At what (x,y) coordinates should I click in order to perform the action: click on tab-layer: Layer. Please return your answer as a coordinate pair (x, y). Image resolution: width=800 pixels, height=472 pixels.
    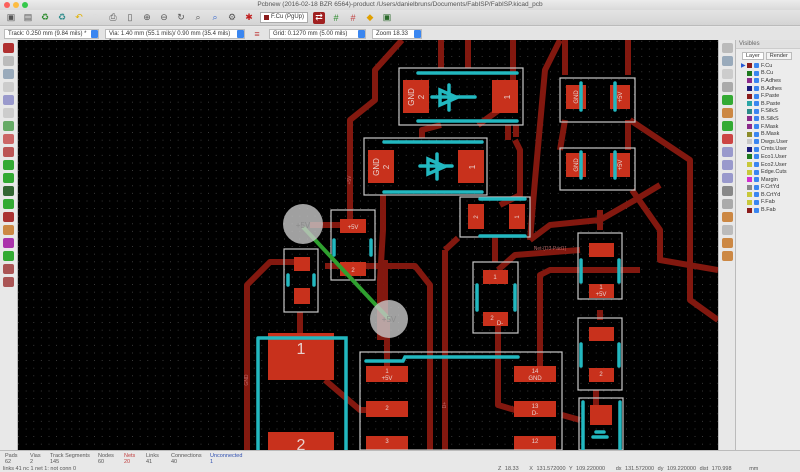
    Looking at the image, I should click on (753, 56).